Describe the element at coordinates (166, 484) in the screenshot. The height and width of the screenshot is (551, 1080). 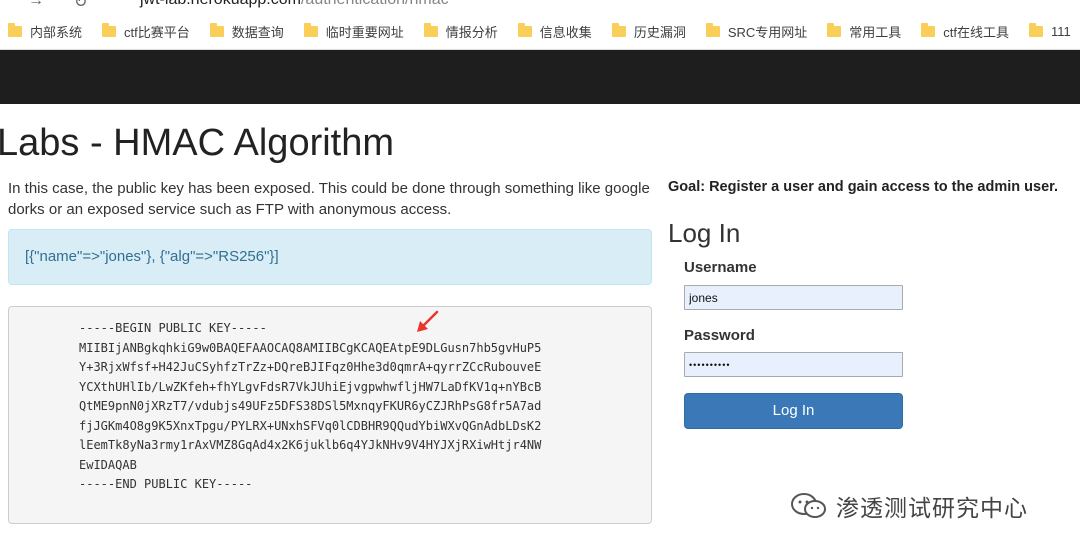
I see `public-key-line: -----END PUBLIC KEY-----` at that location.